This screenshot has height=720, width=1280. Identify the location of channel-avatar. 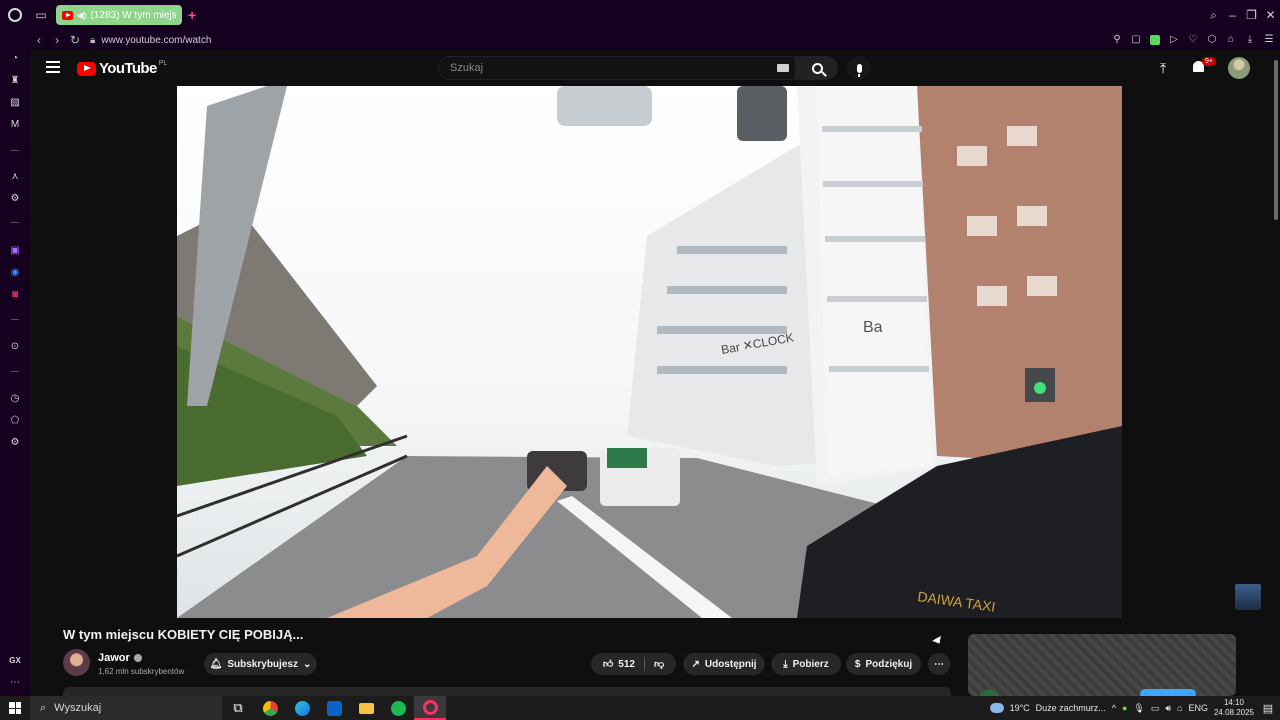
(76, 662).